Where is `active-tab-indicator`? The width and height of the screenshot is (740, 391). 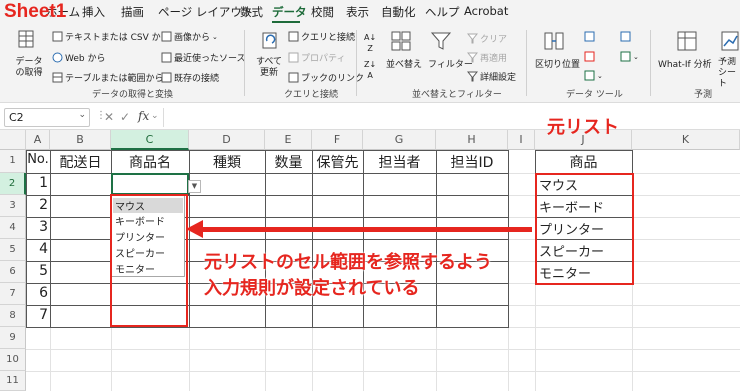 active-tab-indicator is located at coordinates (286, 22).